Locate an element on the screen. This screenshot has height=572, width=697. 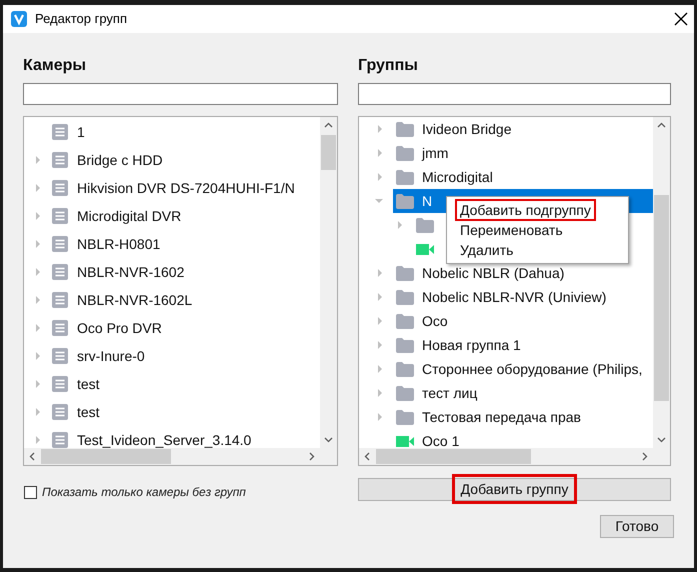
panel-heading: Группы is located at coordinates (388, 66).